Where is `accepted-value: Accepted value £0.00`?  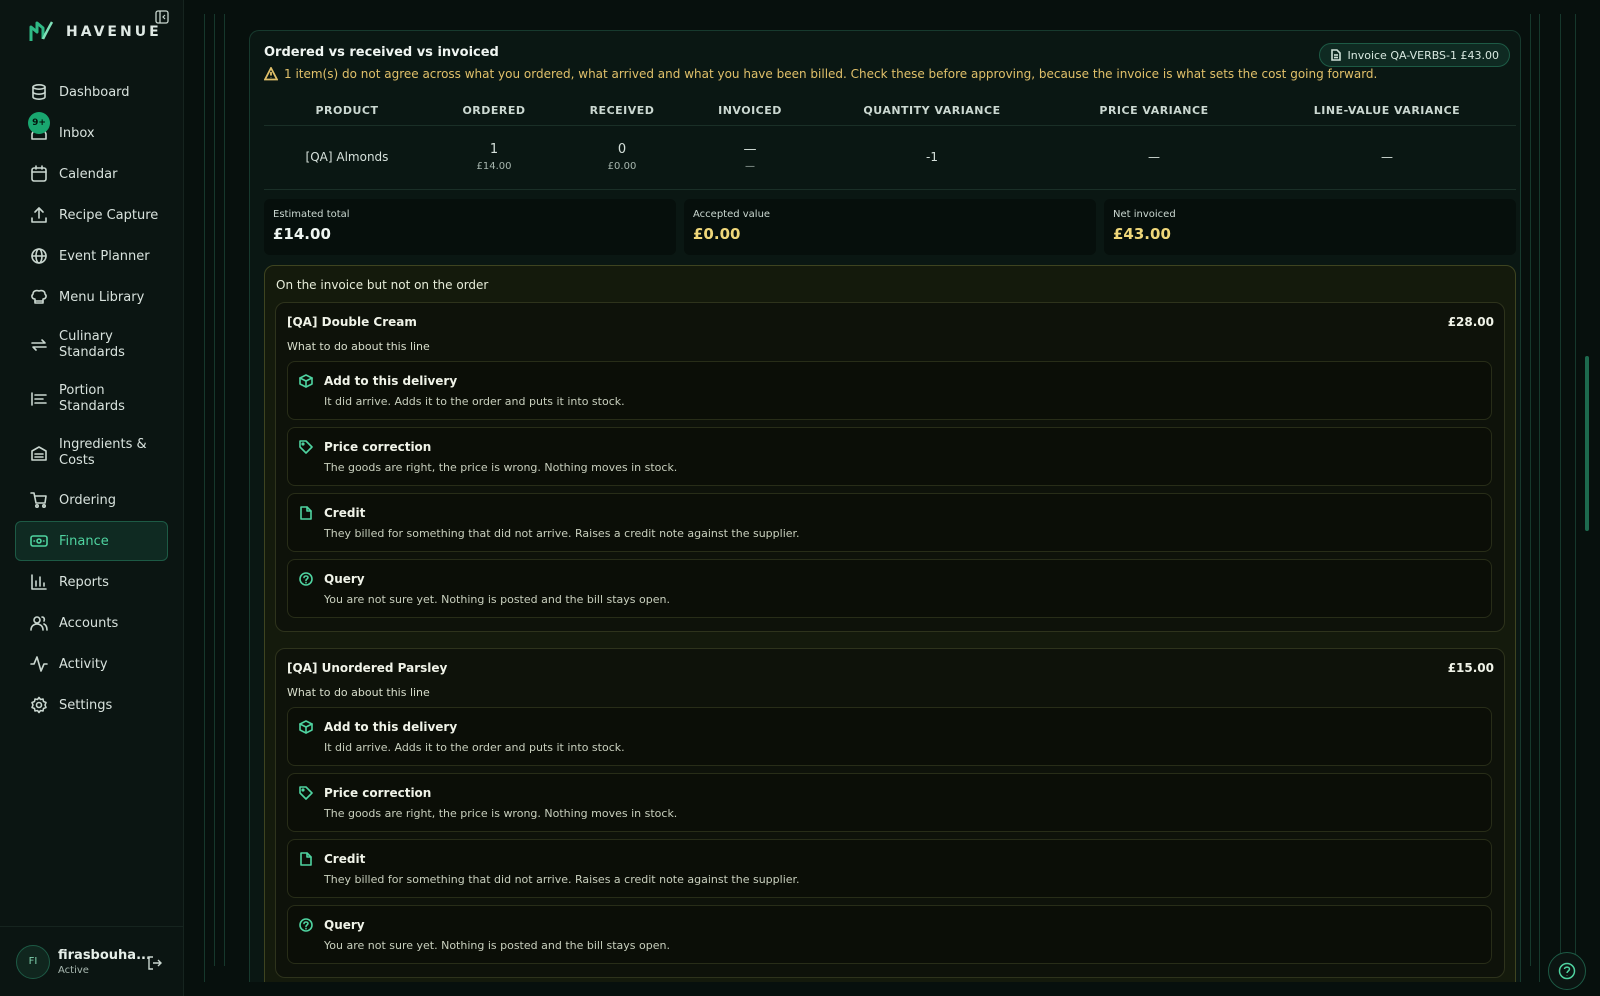 accepted-value: Accepted value £0.00 is located at coordinates (890, 227).